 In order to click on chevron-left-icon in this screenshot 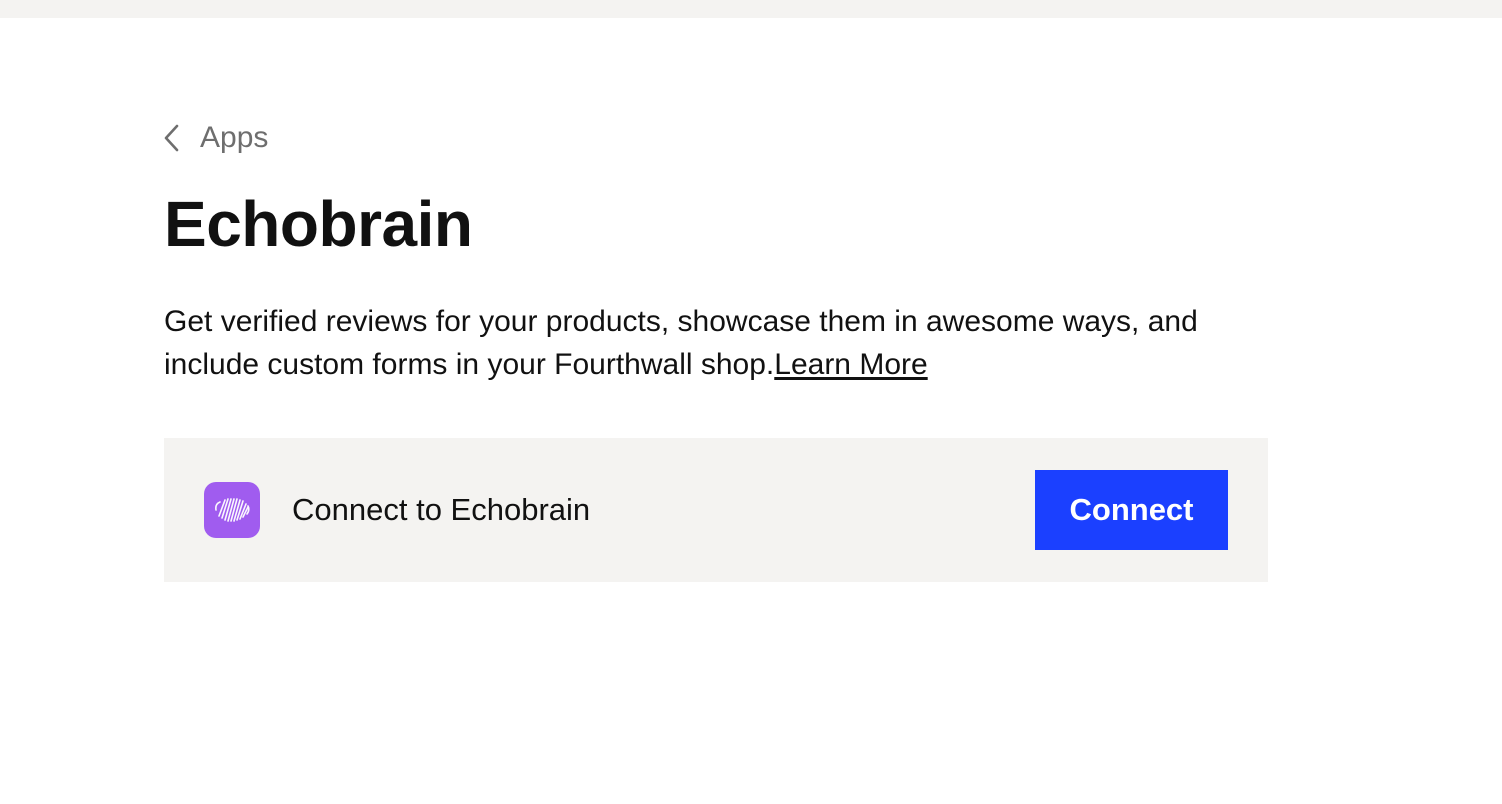, I will do `click(172, 138)`.